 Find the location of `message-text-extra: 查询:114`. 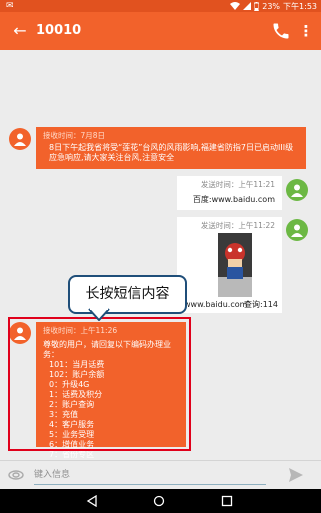

message-text-extra: 查询:114 is located at coordinates (261, 304).